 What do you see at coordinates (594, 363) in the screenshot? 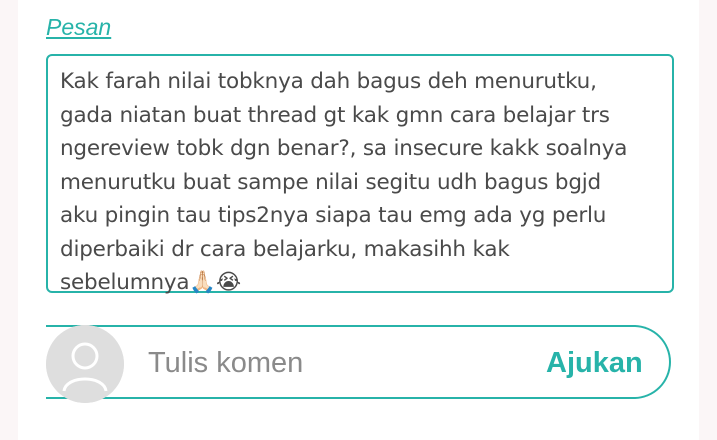
I see `submit-comment-button: Ajukan` at bounding box center [594, 363].